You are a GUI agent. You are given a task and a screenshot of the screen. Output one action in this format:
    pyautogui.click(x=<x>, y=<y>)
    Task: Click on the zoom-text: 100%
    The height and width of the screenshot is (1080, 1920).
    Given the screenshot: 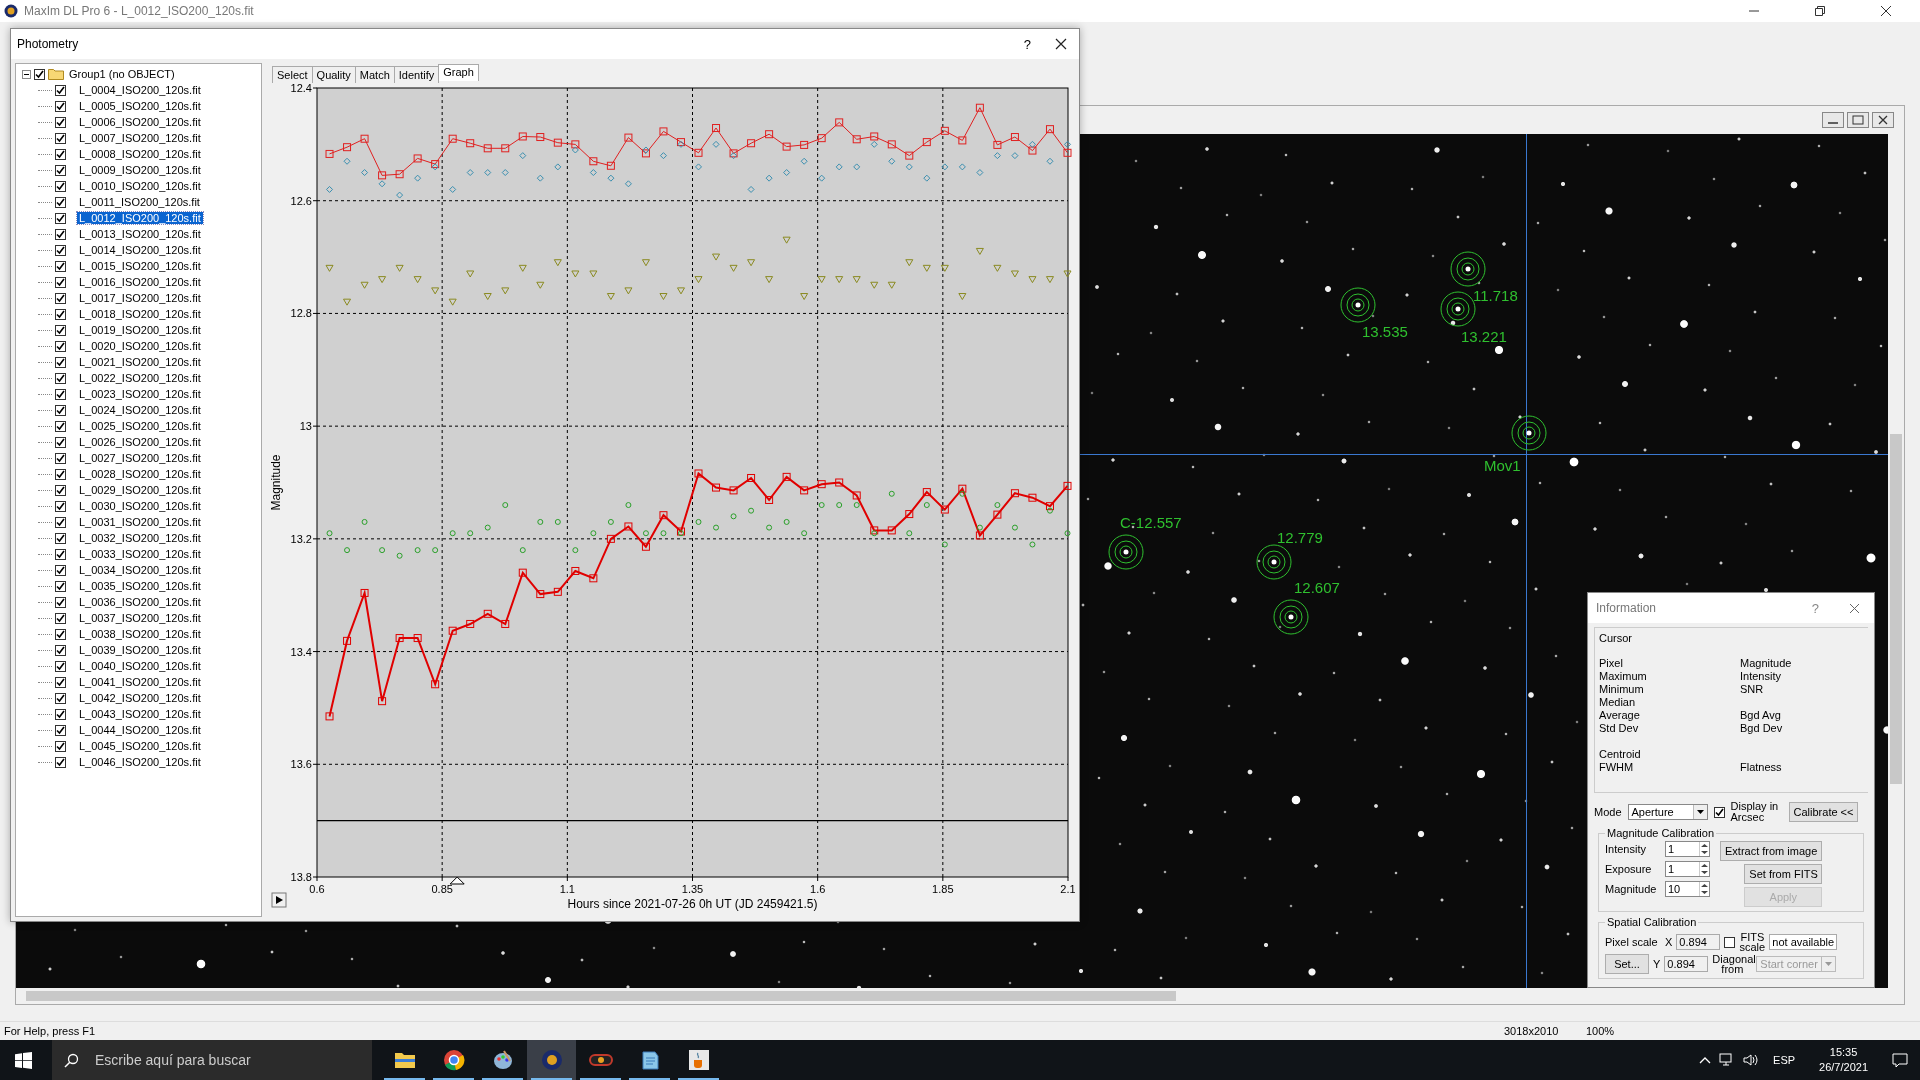 What is the action you would take?
    pyautogui.click(x=1601, y=1031)
    